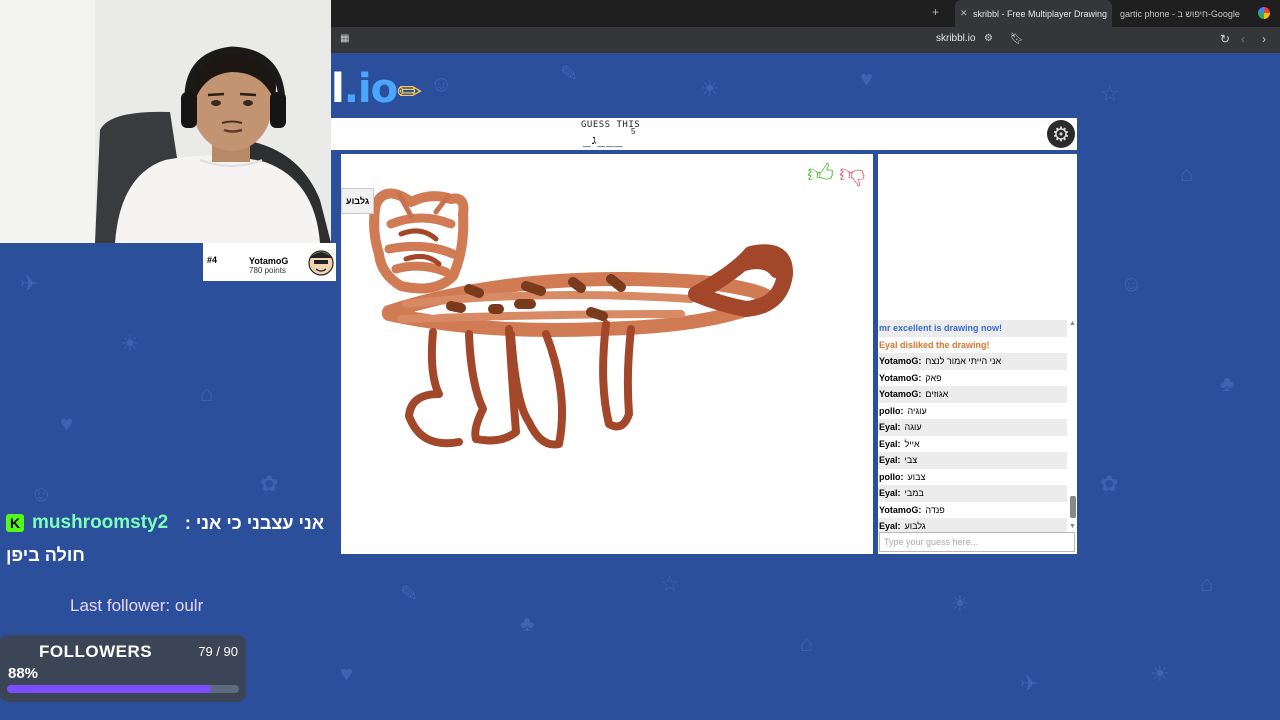 The image size is (1280, 720). What do you see at coordinates (254, 523) in the screenshot?
I see `overlay-chat-message: אני עצבני כי אני :` at bounding box center [254, 523].